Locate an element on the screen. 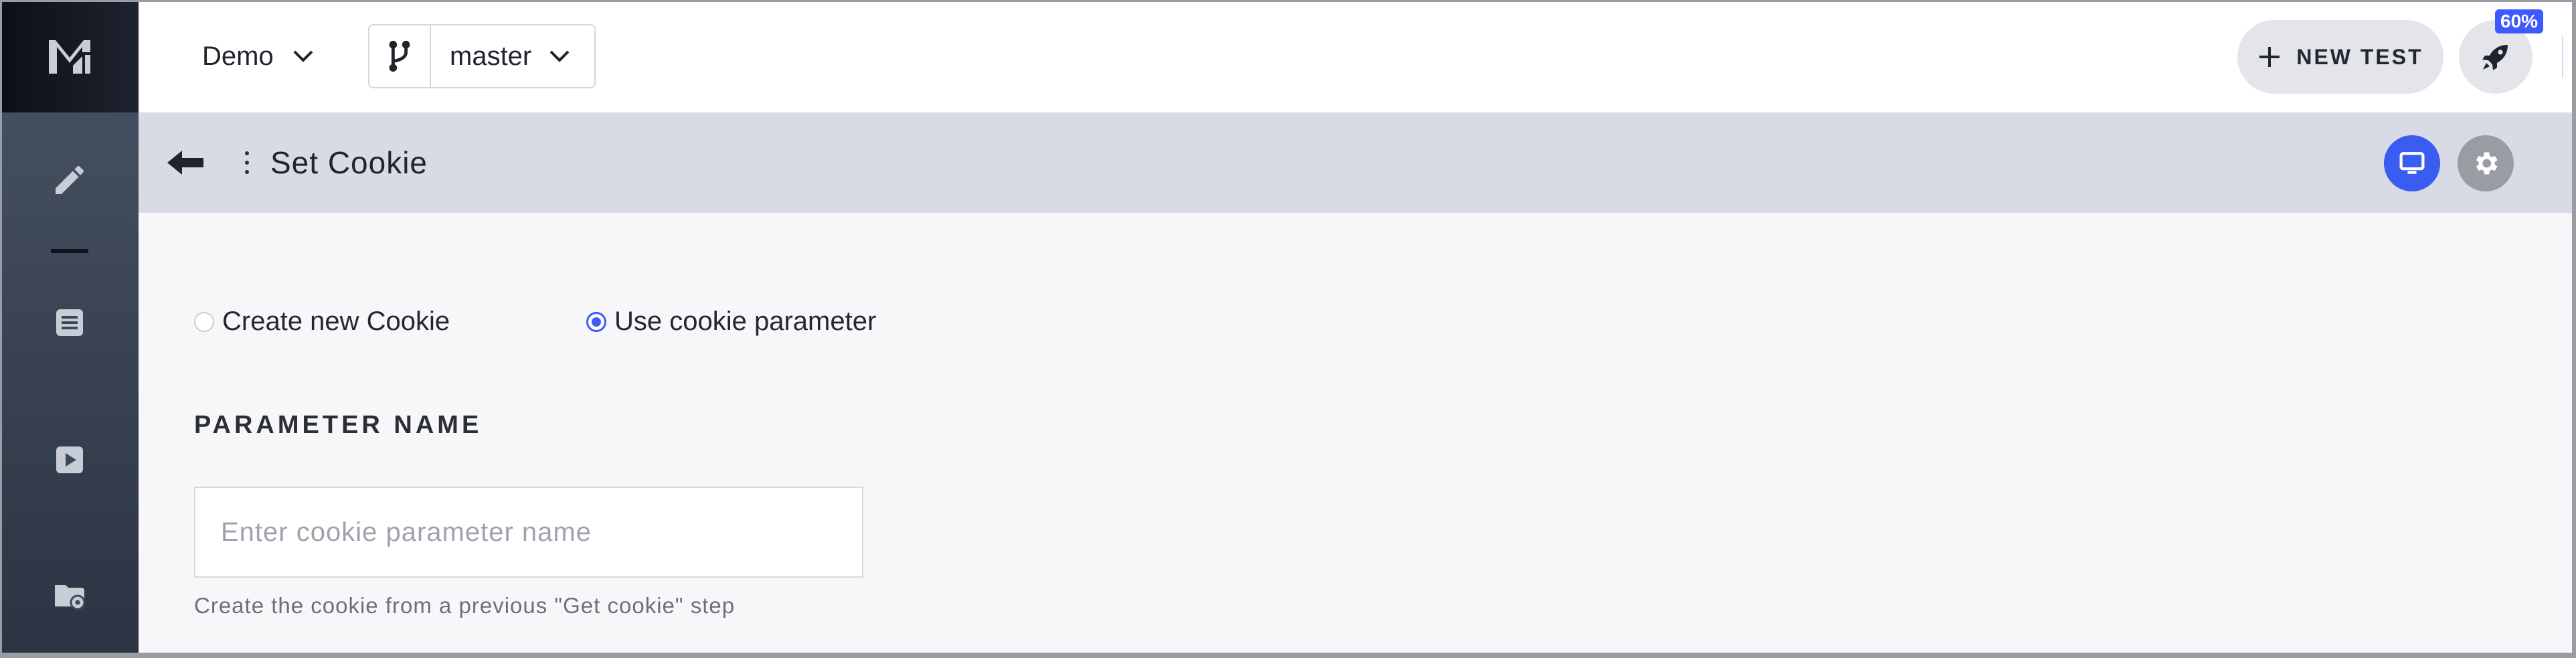 This screenshot has height=658, width=2576. divider is located at coordinates (2562, 57).